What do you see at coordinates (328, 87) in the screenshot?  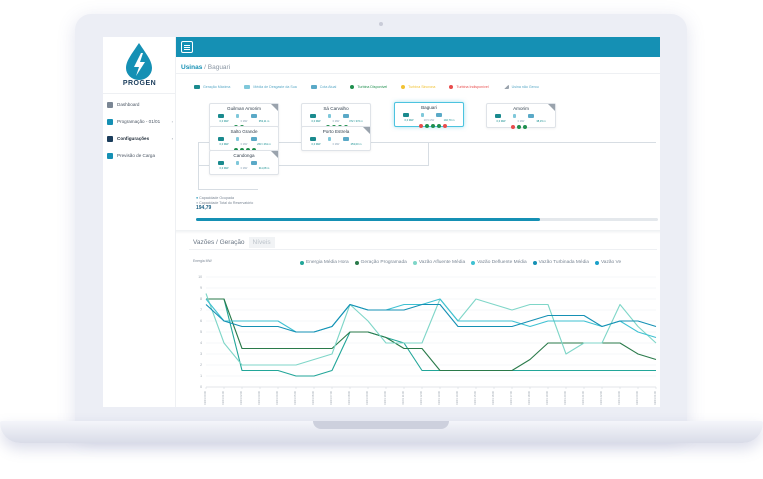 I see `legend-label: Cota Atual` at bounding box center [328, 87].